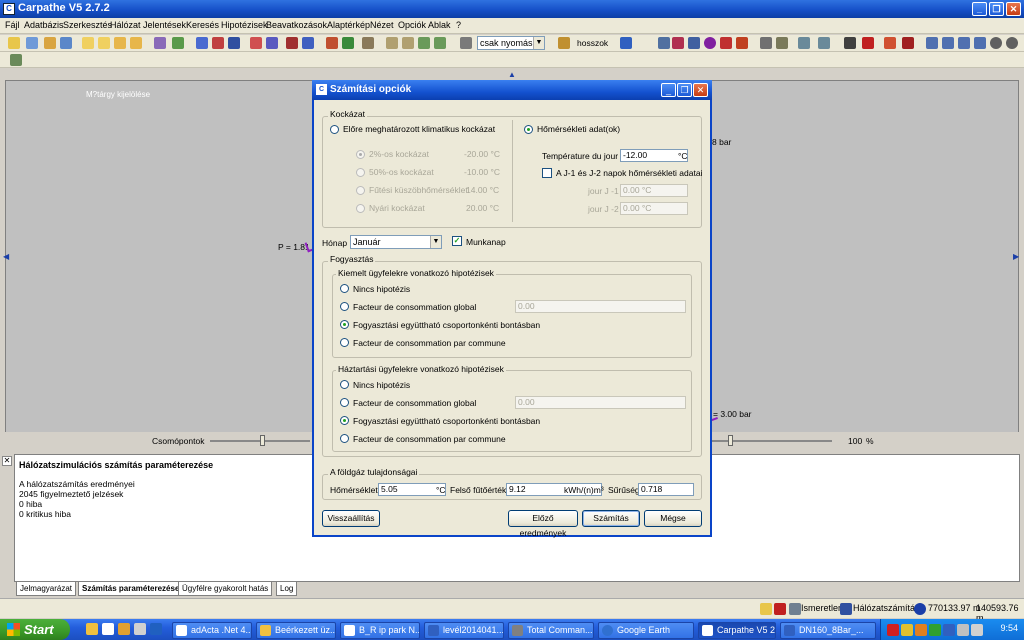  I want to click on dialog-close-button: ✕, so click(700, 90).